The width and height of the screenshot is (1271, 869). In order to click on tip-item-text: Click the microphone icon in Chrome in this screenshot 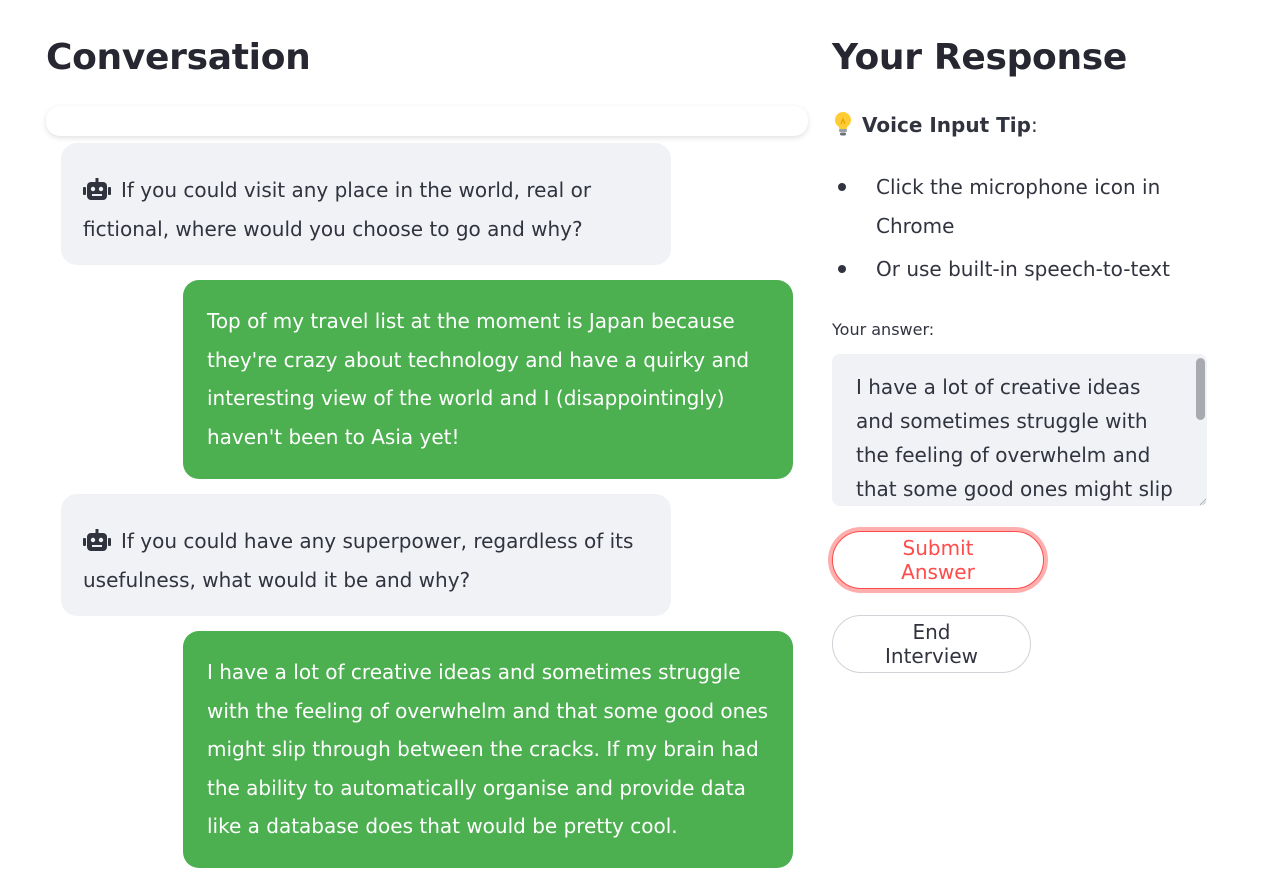, I will do `click(1018, 206)`.